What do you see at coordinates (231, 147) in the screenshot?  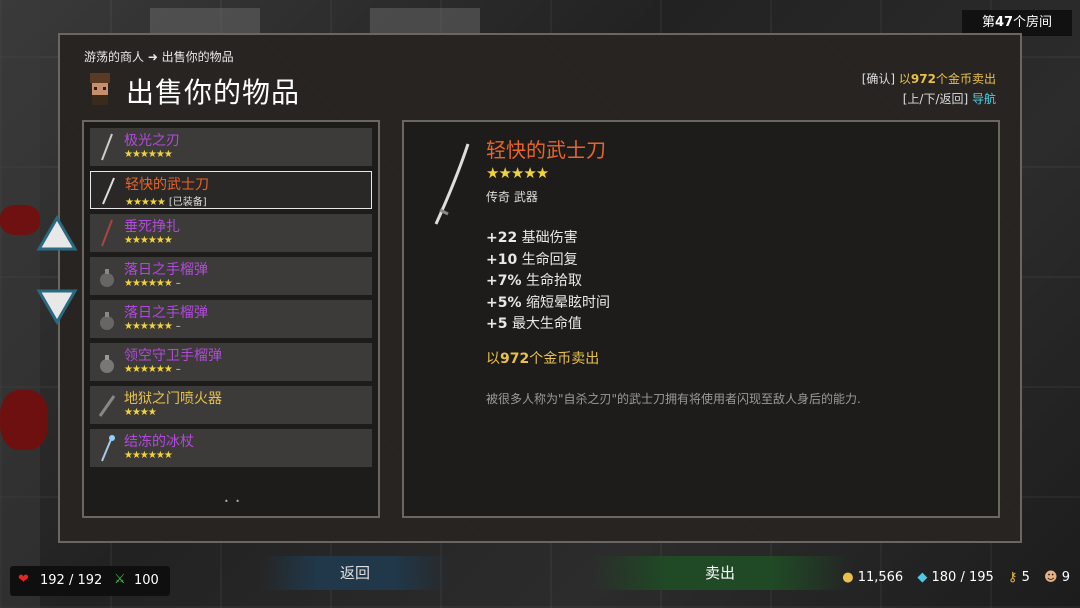 I see `list-item: 极光之刃 ★★★★★★` at bounding box center [231, 147].